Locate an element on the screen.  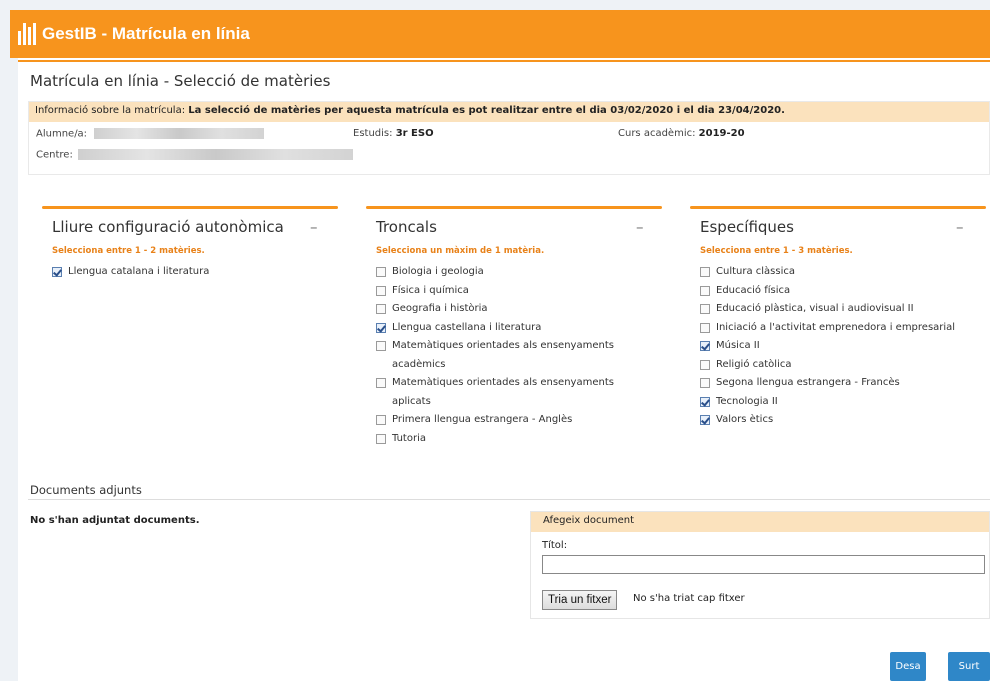
center-label: Centre: is located at coordinates (54, 155).